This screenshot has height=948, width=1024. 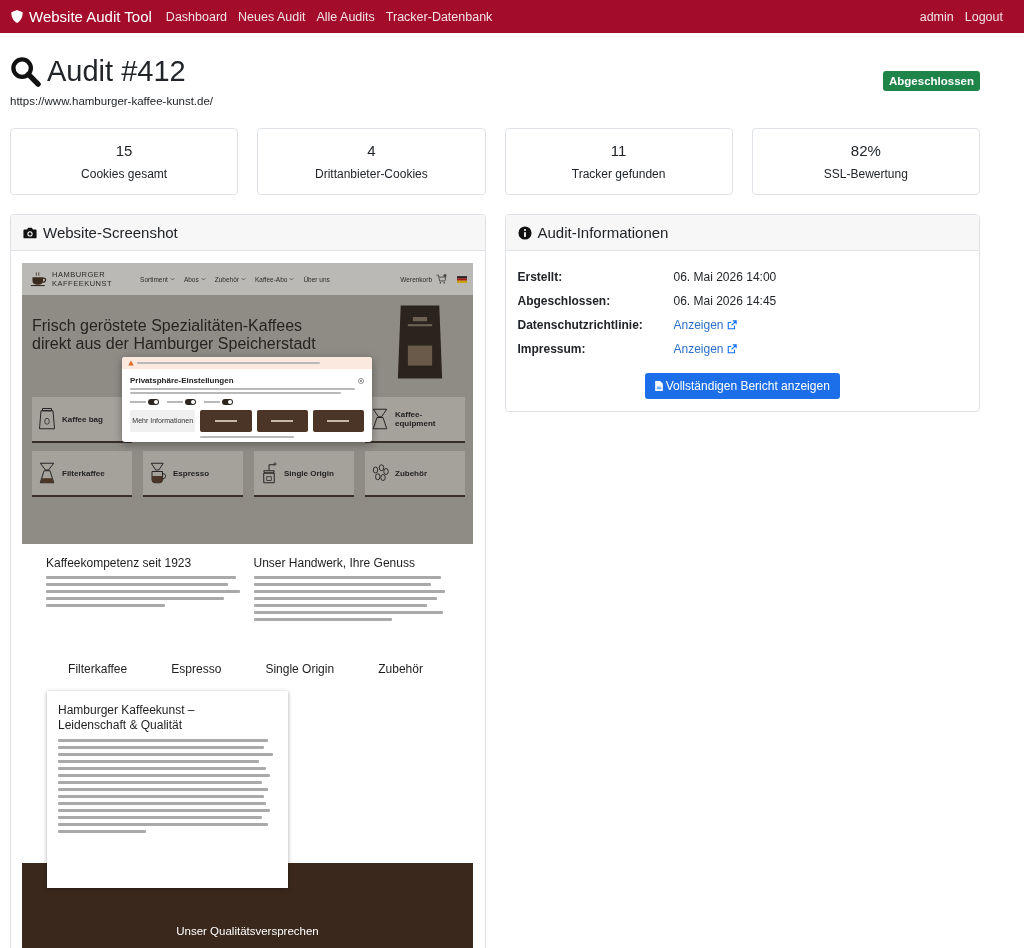 What do you see at coordinates (865, 150) in the screenshot?
I see `stat-value: 82%` at bounding box center [865, 150].